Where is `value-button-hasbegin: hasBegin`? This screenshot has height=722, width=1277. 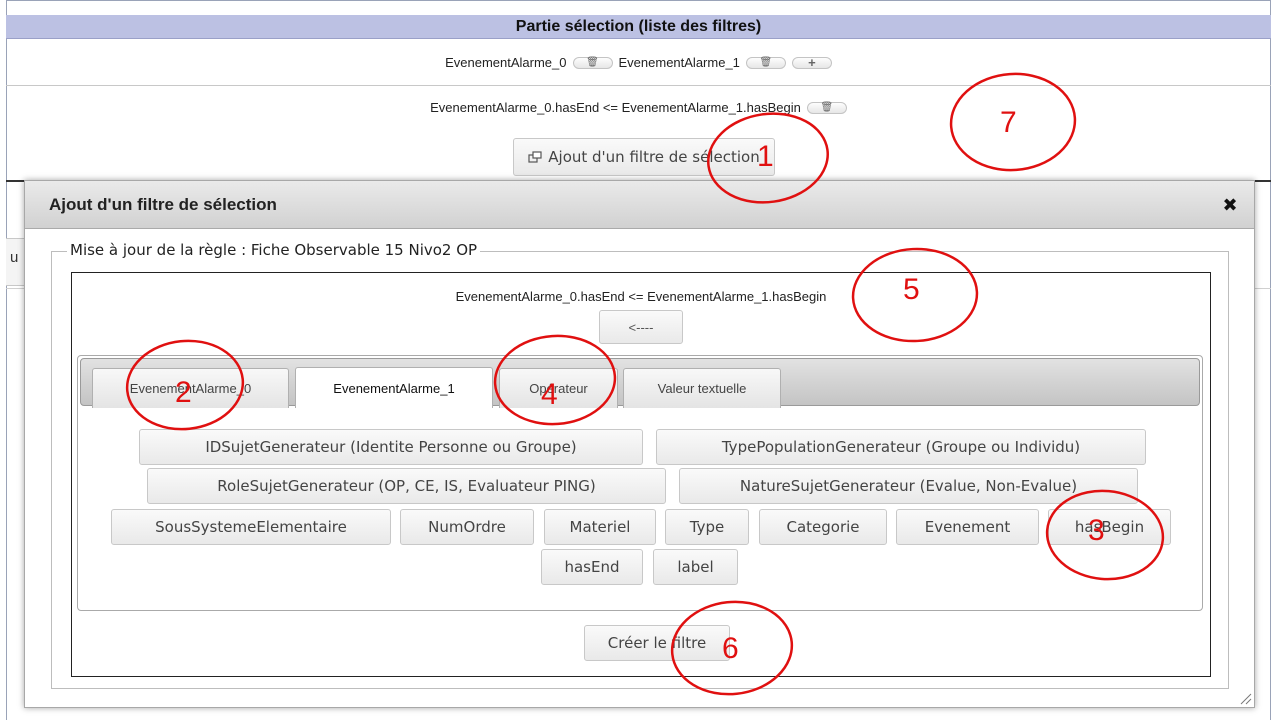
value-button-hasbegin: hasBegin is located at coordinates (1109, 527).